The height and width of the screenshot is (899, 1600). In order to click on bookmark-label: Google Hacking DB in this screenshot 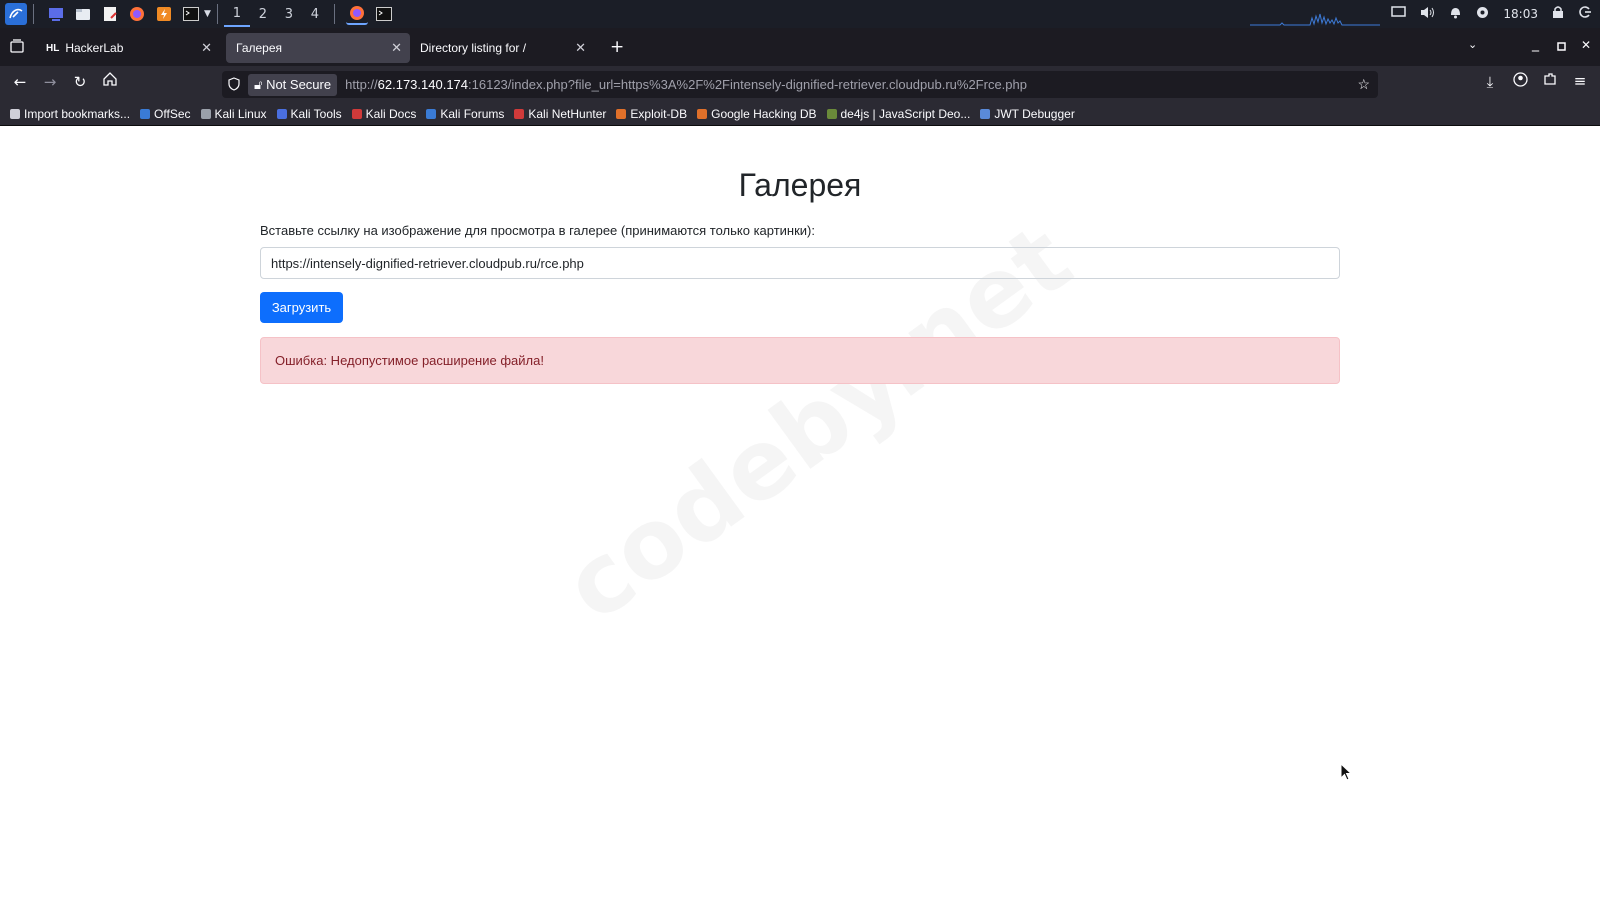, I will do `click(764, 113)`.